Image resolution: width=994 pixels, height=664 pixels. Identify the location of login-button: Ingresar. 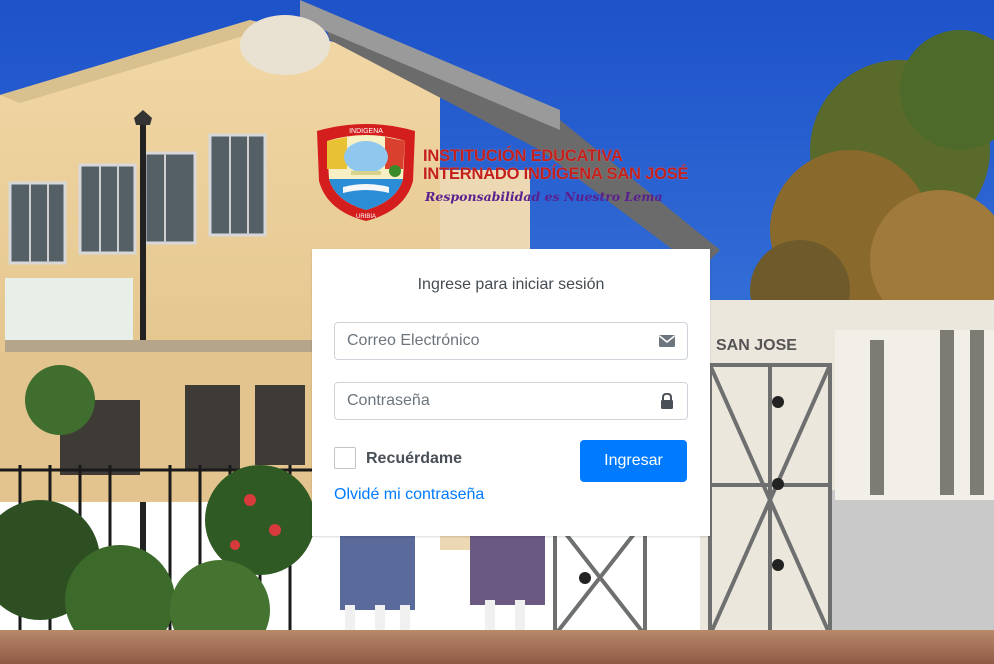
(633, 461).